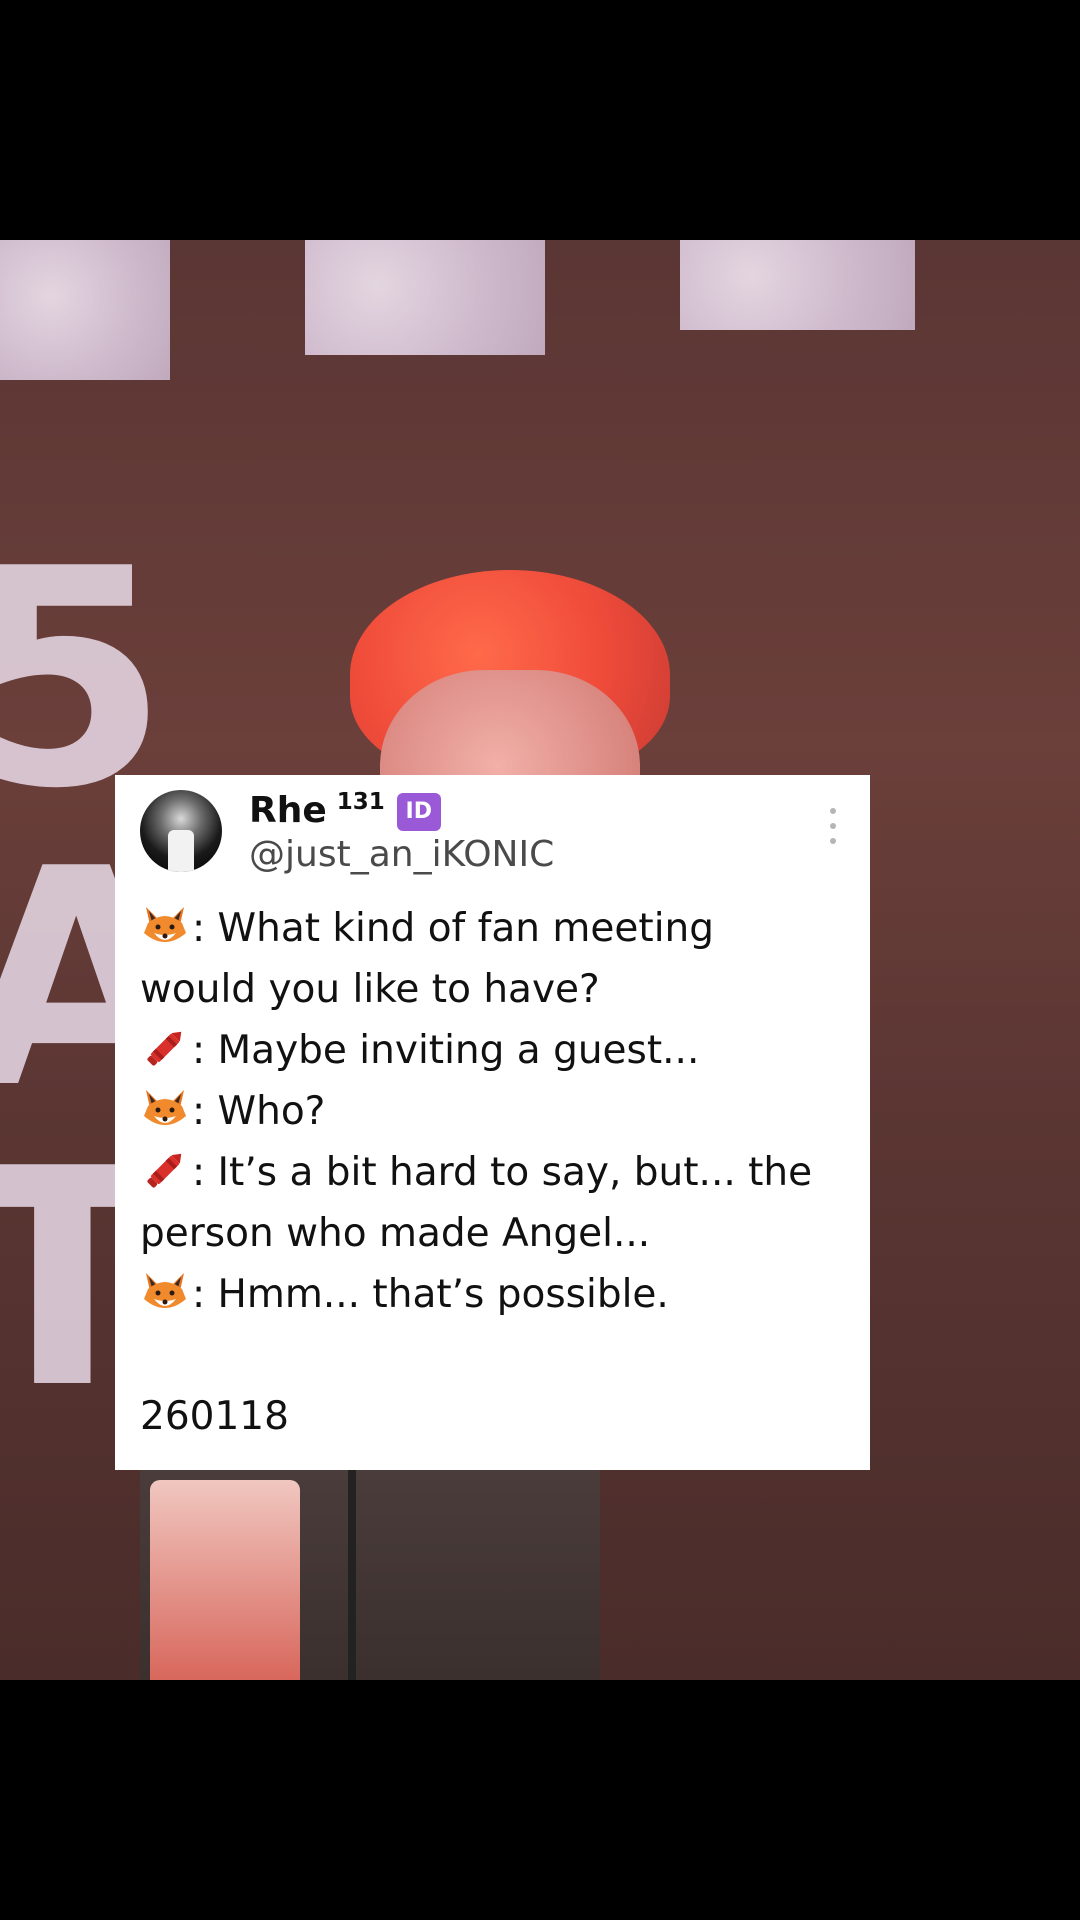  I want to click on tweet-line: would you like to have?, so click(370, 989).